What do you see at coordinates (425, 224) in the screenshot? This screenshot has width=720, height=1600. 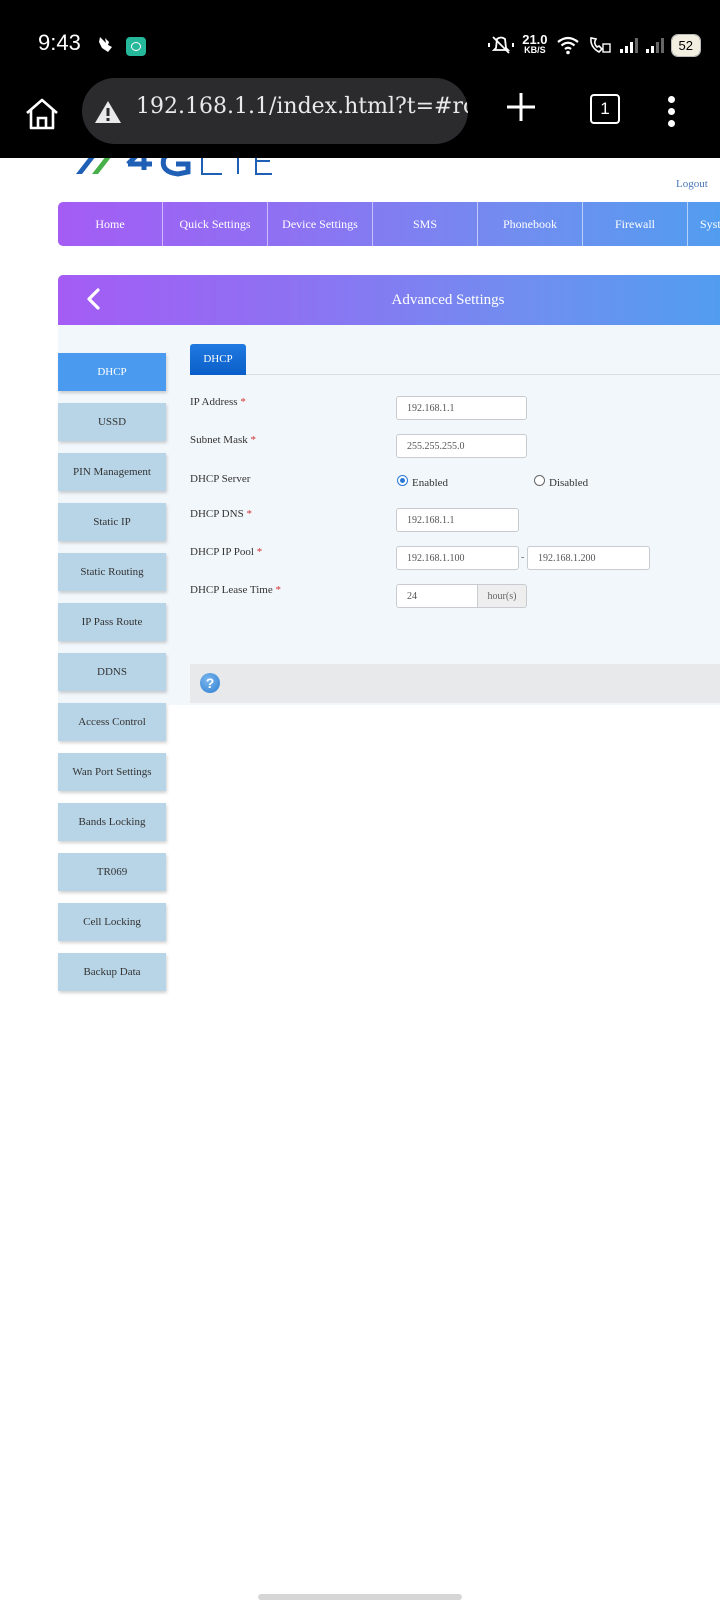 I see `nav-sms: SMS` at bounding box center [425, 224].